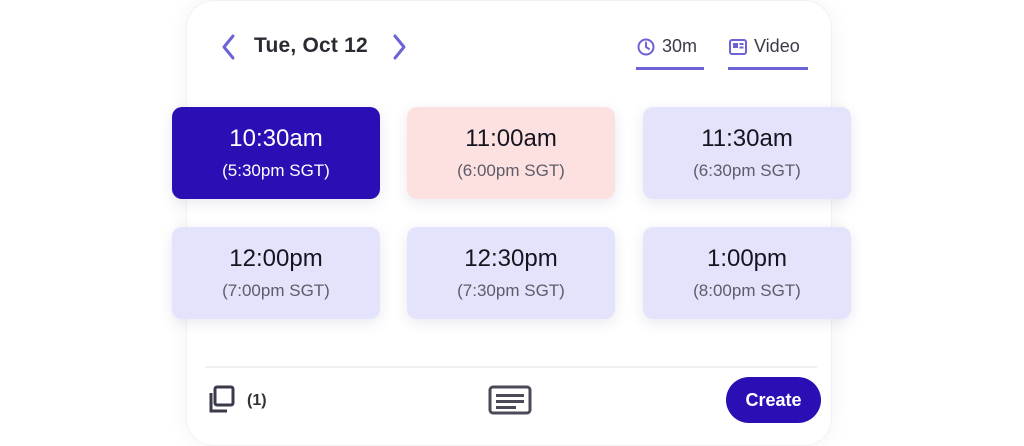 The image size is (1024, 446). What do you see at coordinates (311, 45) in the screenshot?
I see `date-label: Tue, Oct 12` at bounding box center [311, 45].